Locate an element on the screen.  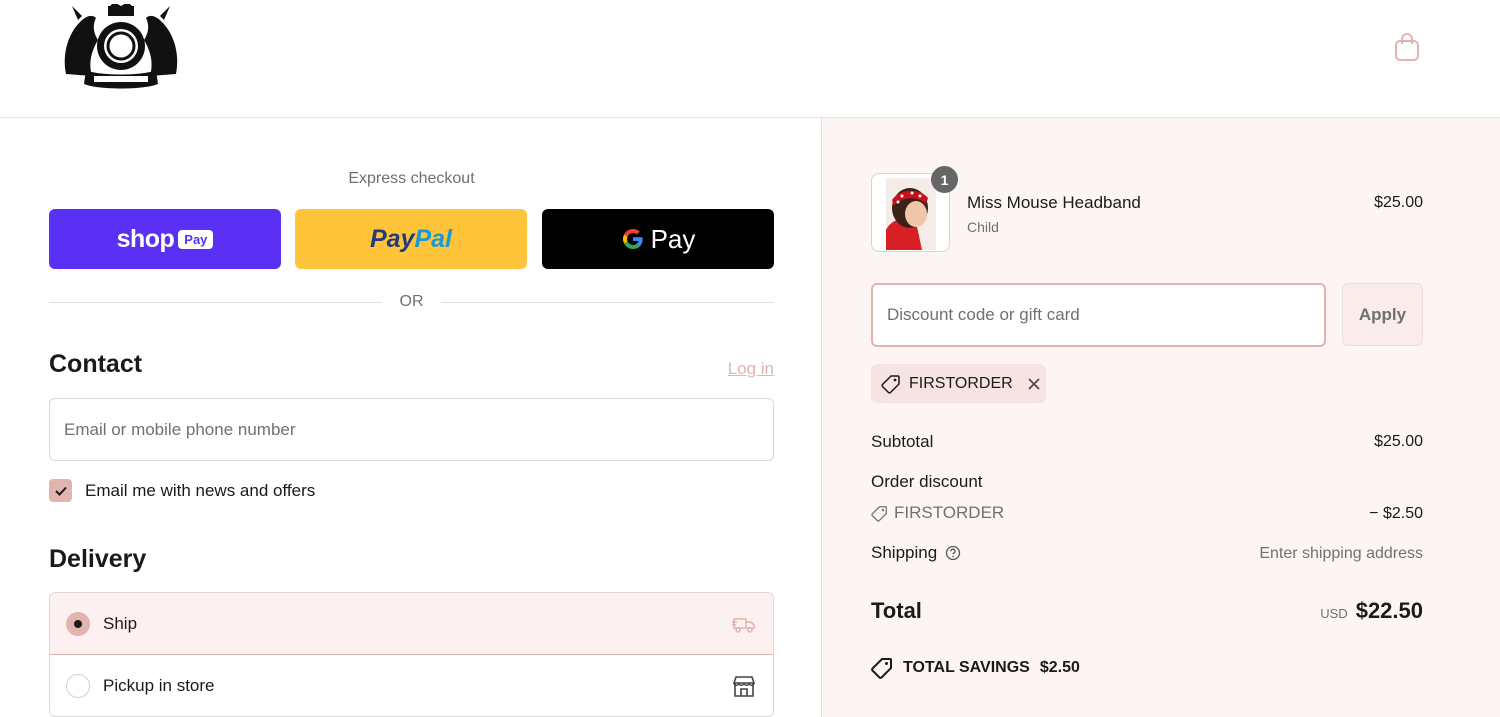
delivery-option-label: Ship is located at coordinates (120, 623).